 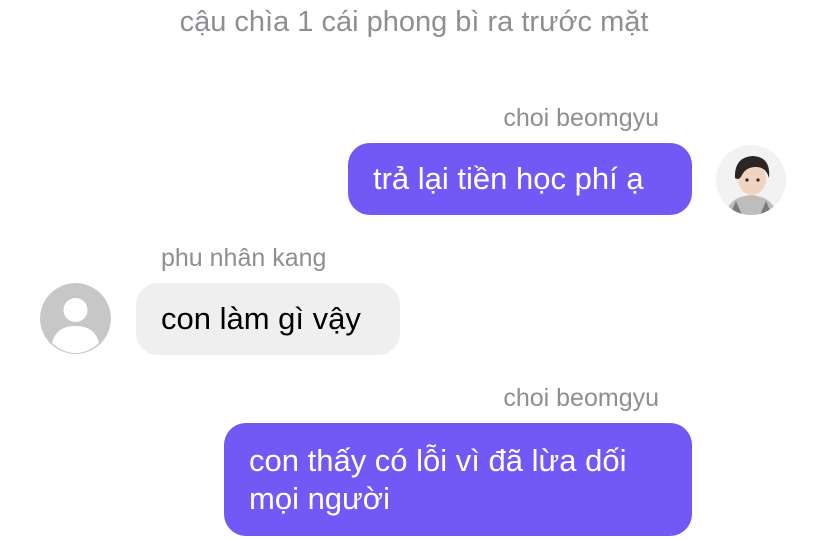 What do you see at coordinates (414, 22) in the screenshot?
I see `narration-text: cậu chìa 1 cái phong bì ra trước mặt` at bounding box center [414, 22].